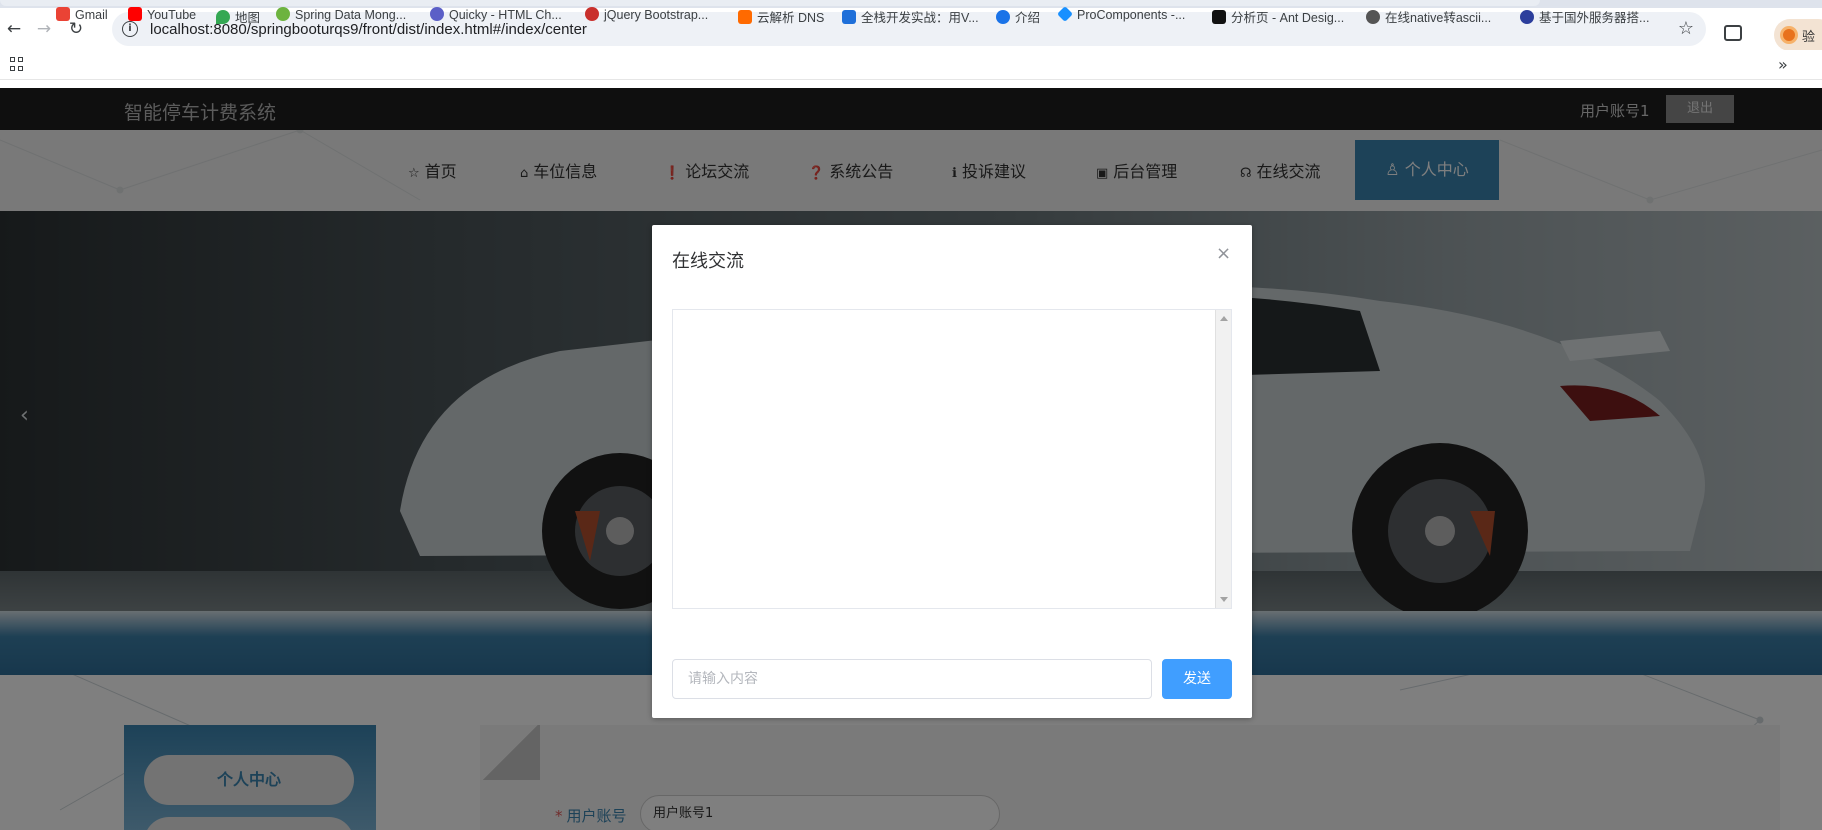 This screenshot has width=1822, height=830. I want to click on pro-logo-icon, so click(1219, 17).